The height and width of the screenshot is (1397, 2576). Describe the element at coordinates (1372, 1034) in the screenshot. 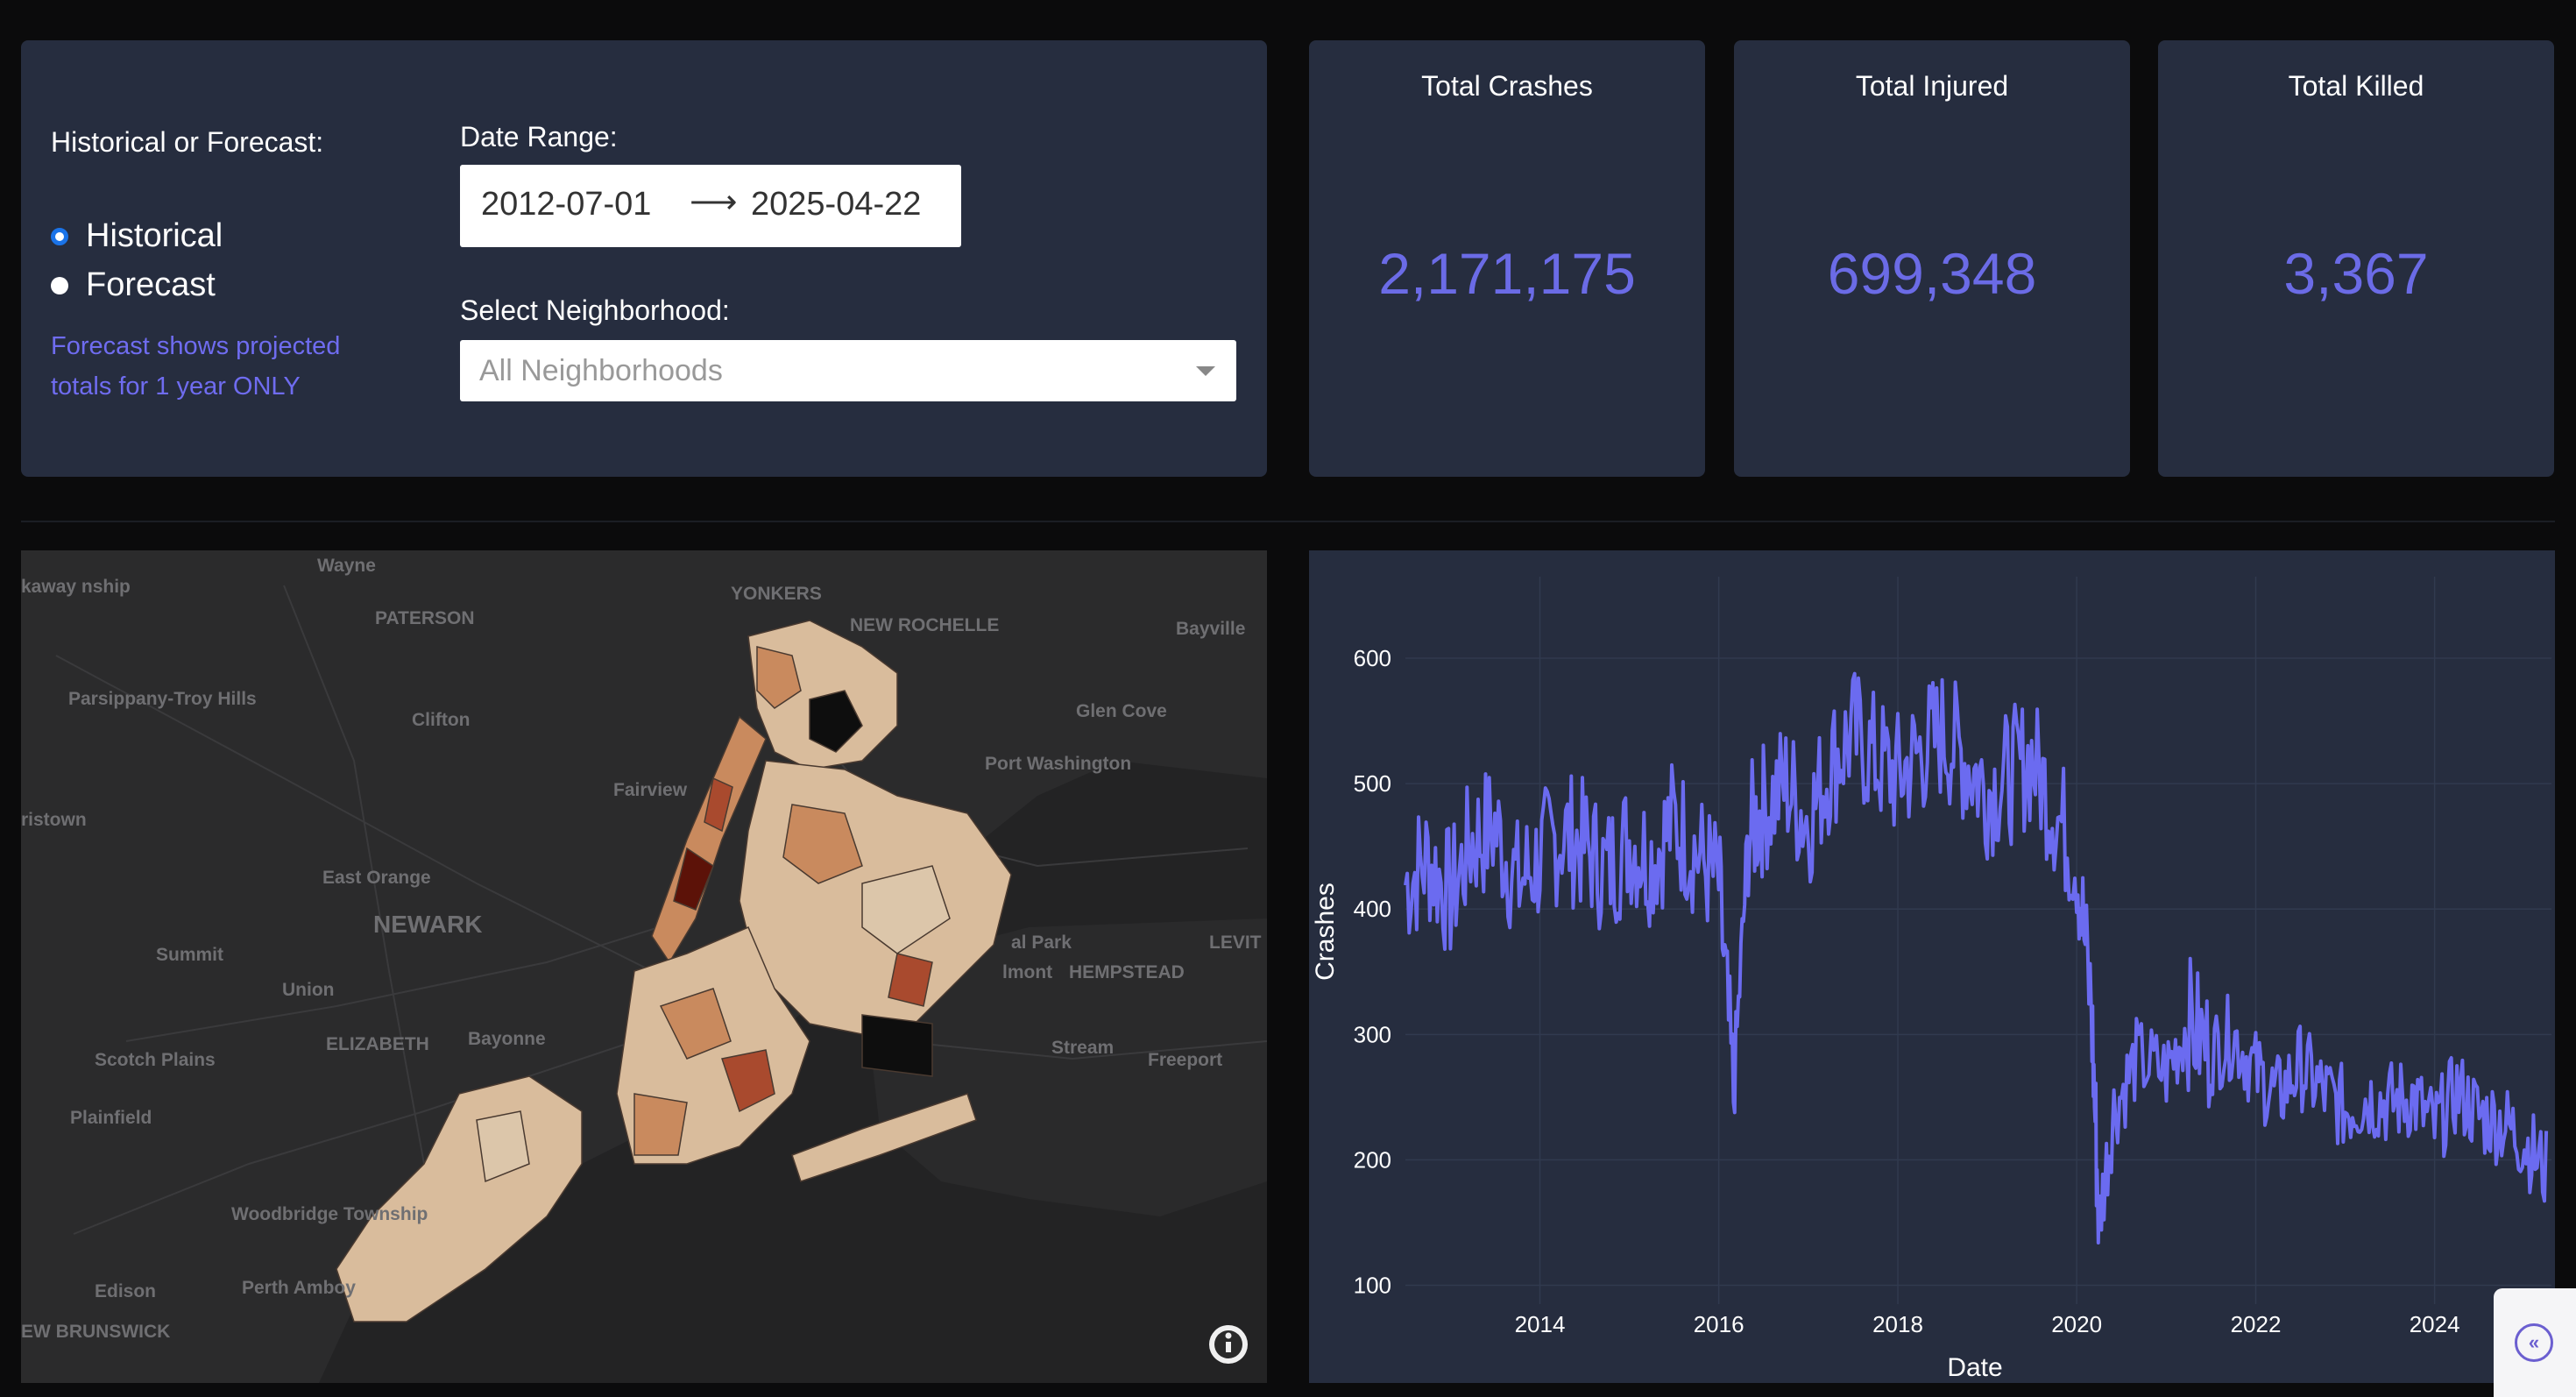

I see `y-tick-label: 300` at that location.